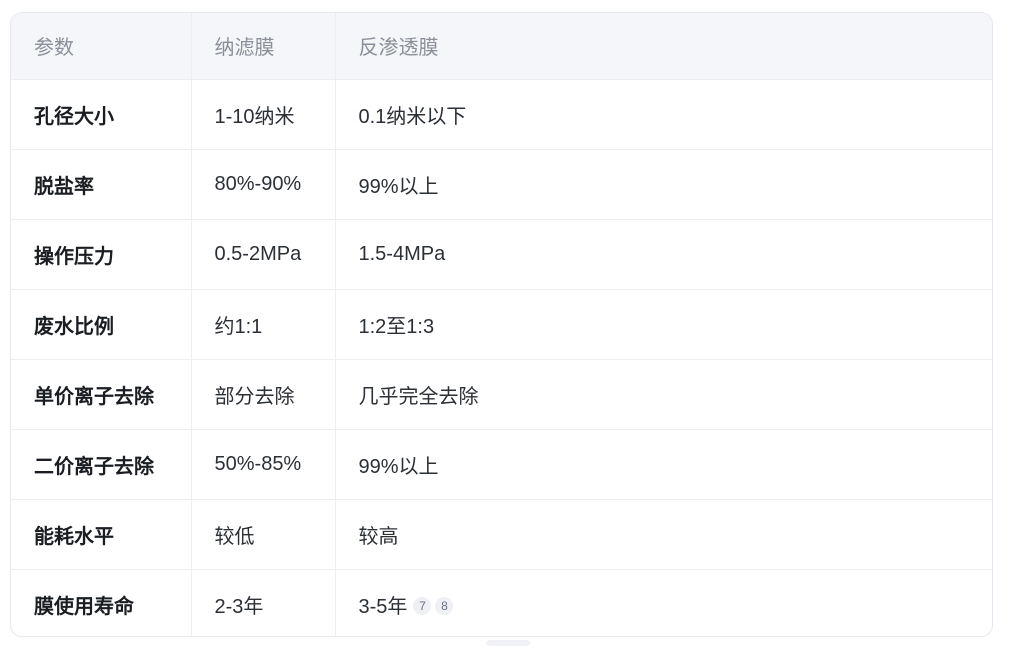  What do you see at coordinates (101, 46) in the screenshot?
I see `header-param: 参数` at bounding box center [101, 46].